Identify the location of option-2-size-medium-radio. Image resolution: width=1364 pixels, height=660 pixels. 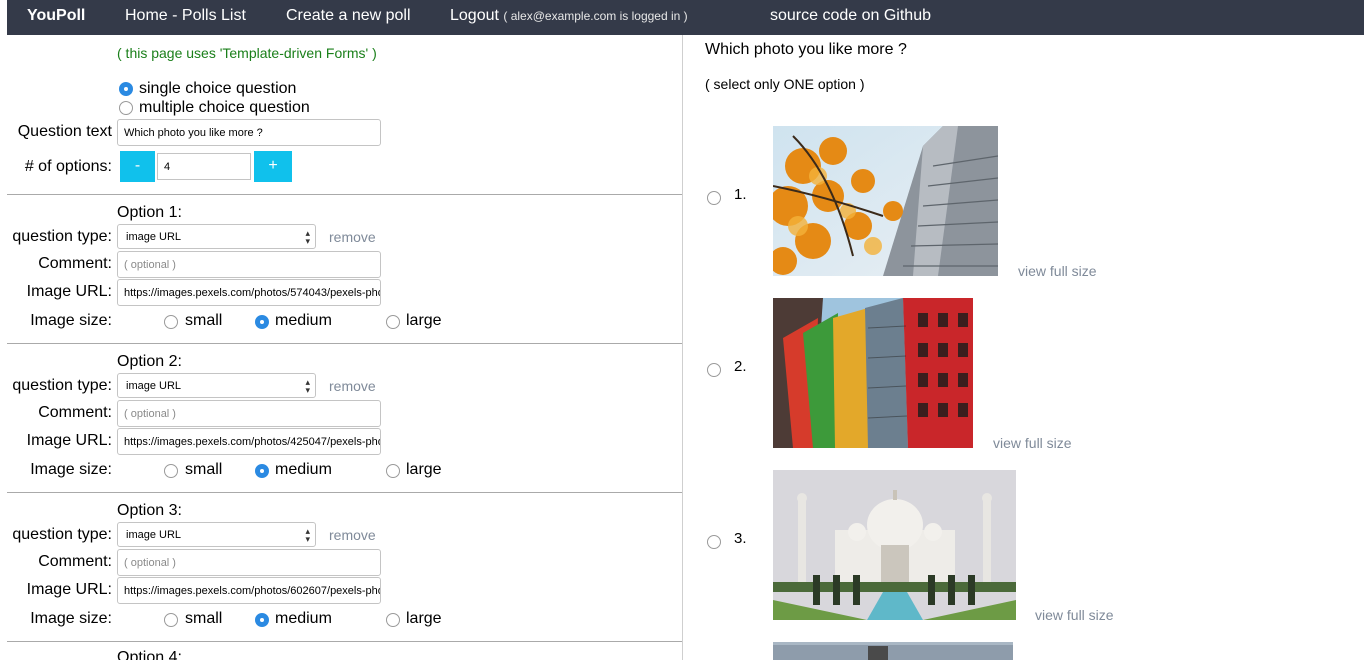
(262, 471).